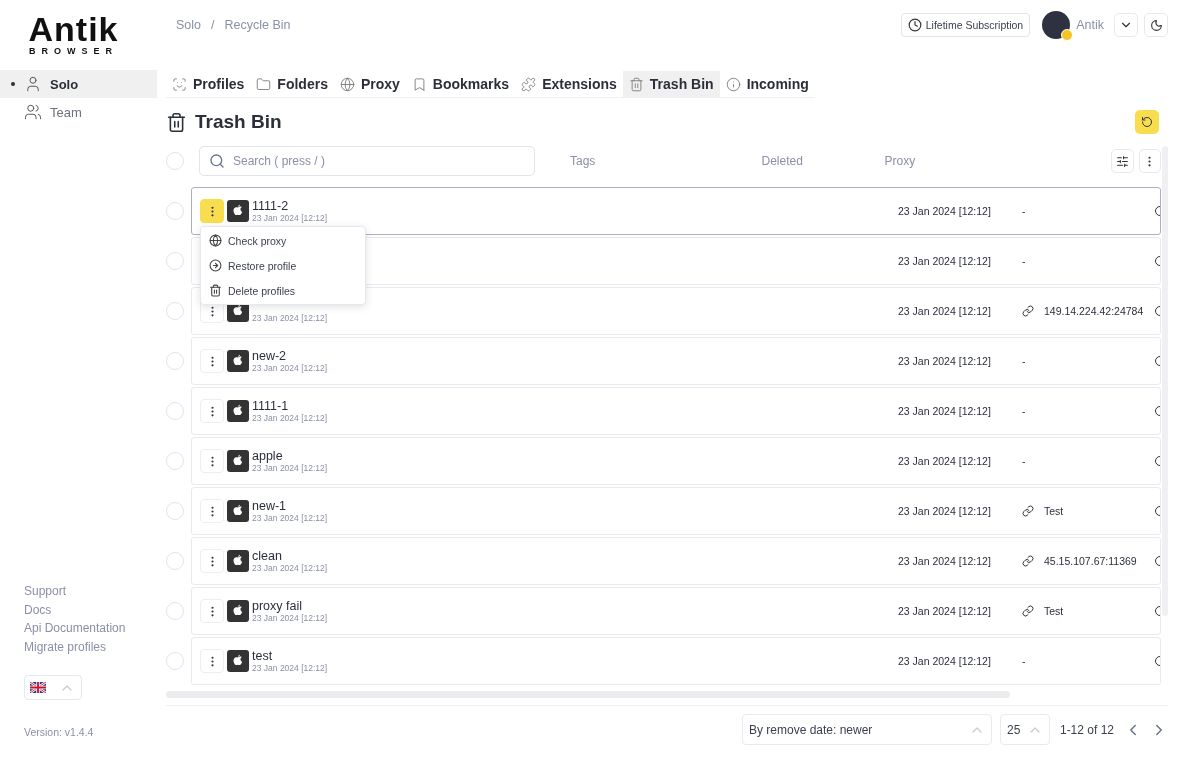 Image resolution: width=1188 pixels, height=768 pixels. What do you see at coordinates (268, 455) in the screenshot?
I see `profile-name: apple` at bounding box center [268, 455].